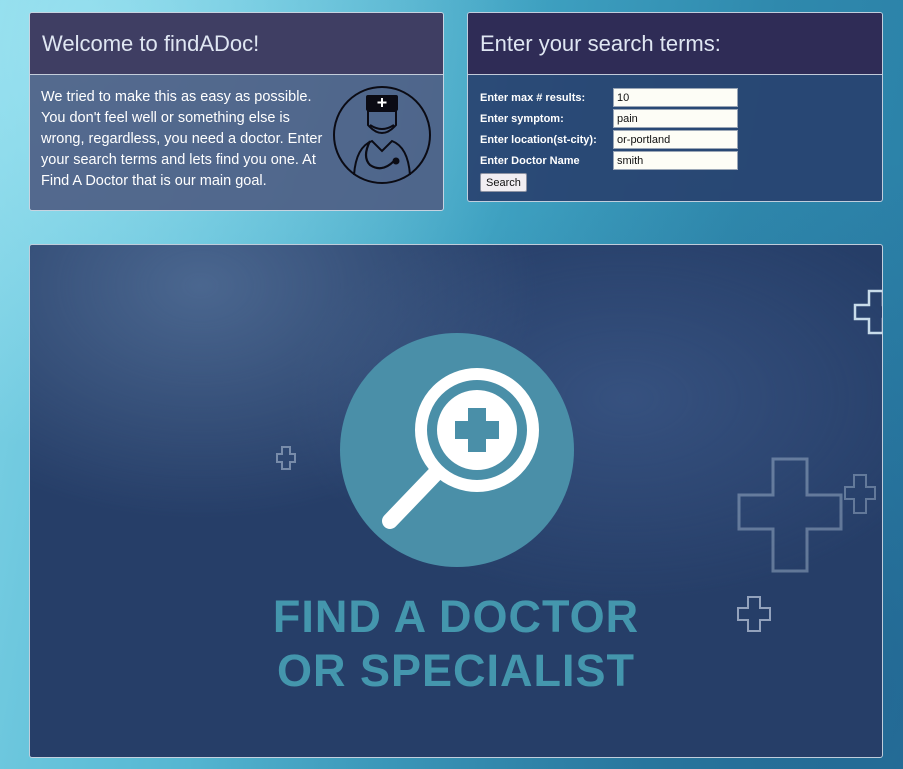 This screenshot has height=769, width=903. Describe the element at coordinates (456, 670) in the screenshot. I see `hero-title-line2: OR SPECIALIST` at that location.